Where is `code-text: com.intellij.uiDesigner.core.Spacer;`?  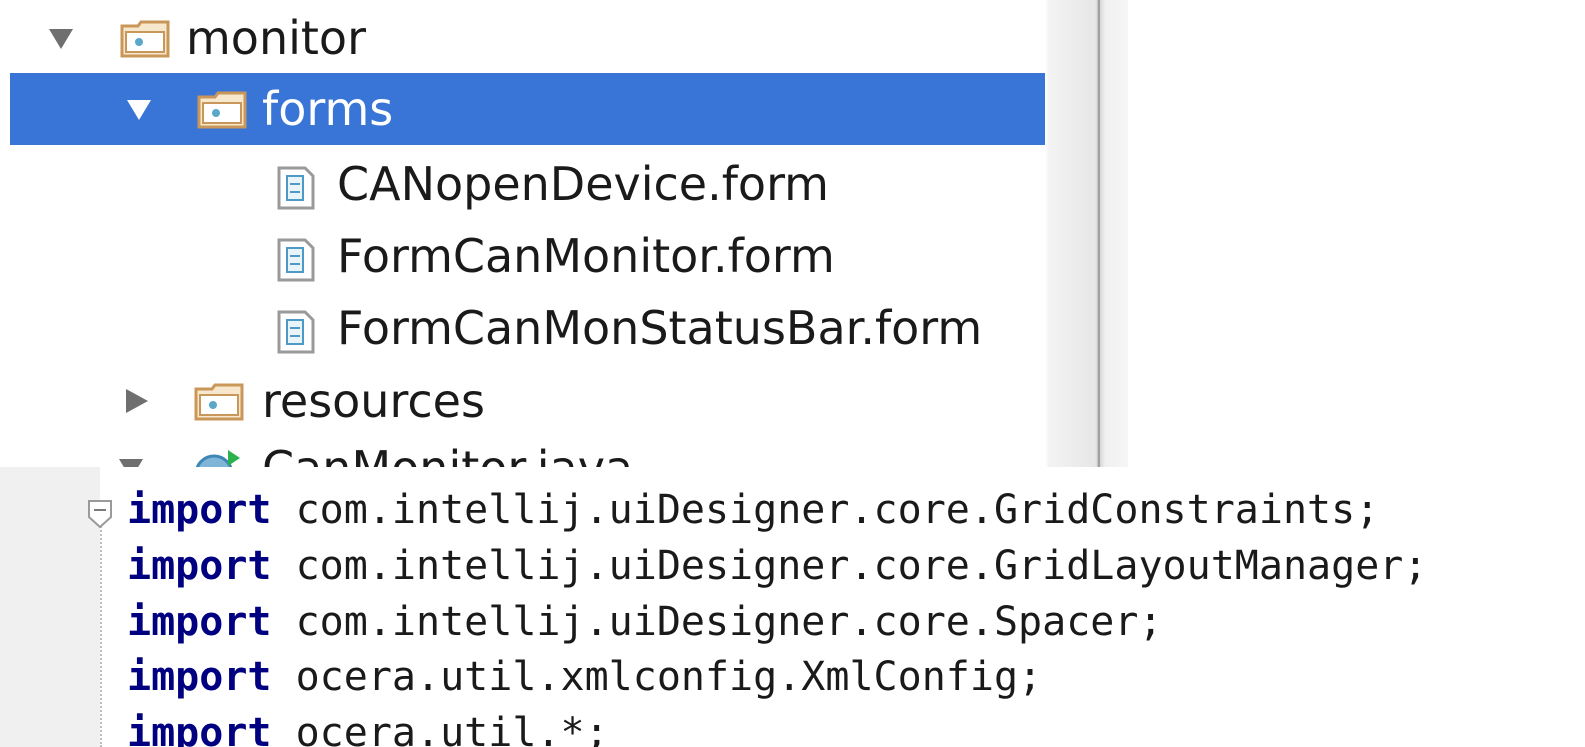
code-text: com.intellij.uiDesigner.core.Spacer; is located at coordinates (717, 622).